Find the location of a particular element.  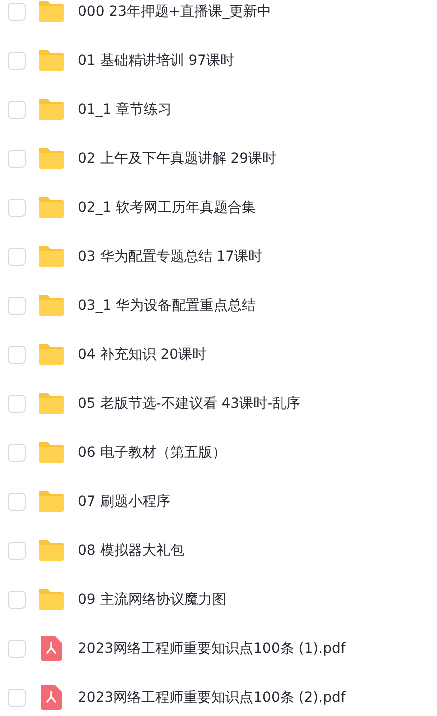

file-name: 03 华为配置专题总结 17课时 is located at coordinates (170, 257).